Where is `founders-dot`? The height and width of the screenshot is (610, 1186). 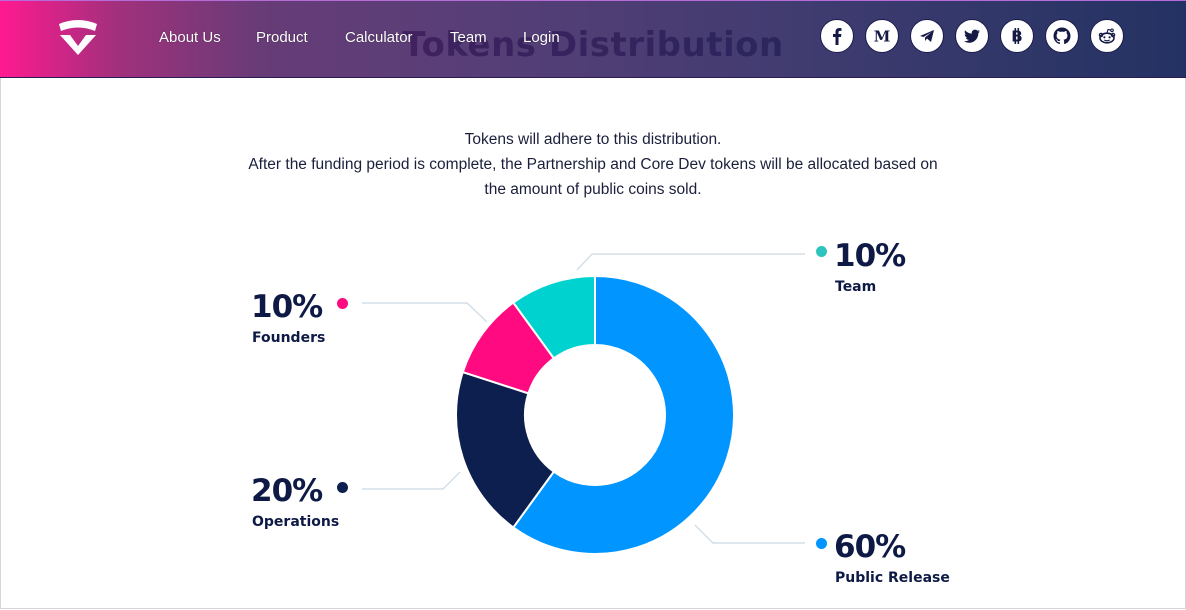 founders-dot is located at coordinates (342, 303).